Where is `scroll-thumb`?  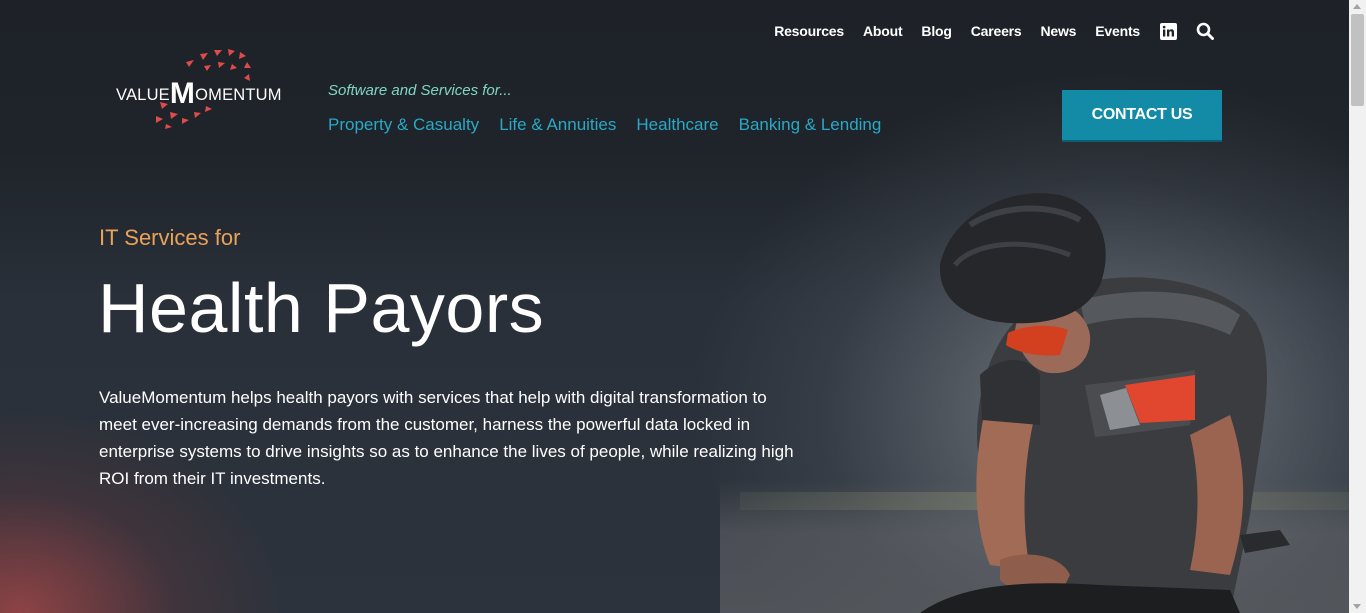 scroll-thumb is located at coordinates (1357, 60).